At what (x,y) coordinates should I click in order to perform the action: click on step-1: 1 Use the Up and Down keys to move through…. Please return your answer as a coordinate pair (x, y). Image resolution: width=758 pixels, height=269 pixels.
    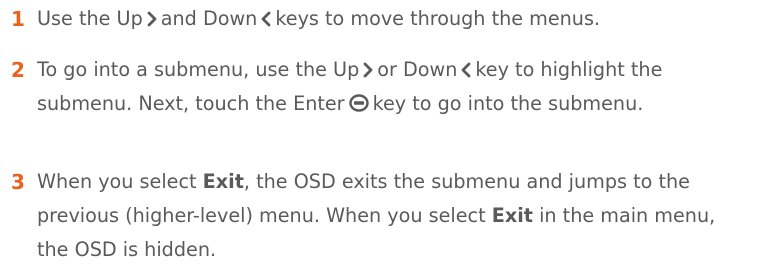
    Looking at the image, I should click on (380, 19).